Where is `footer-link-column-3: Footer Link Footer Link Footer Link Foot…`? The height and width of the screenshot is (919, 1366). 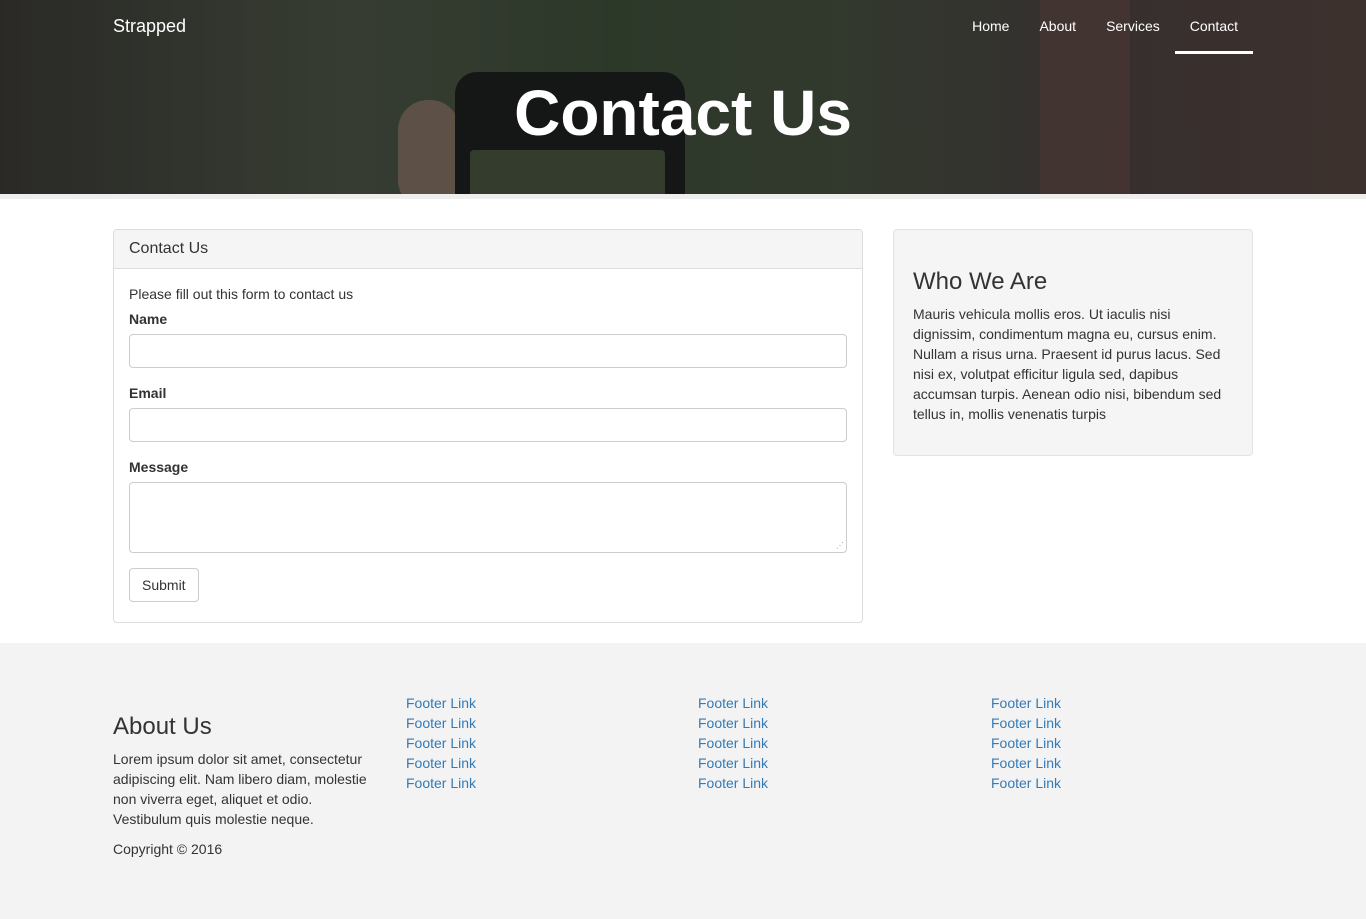 footer-link-column-3: Footer Link Footer Link Footer Link Foot… is located at coordinates (1026, 743).